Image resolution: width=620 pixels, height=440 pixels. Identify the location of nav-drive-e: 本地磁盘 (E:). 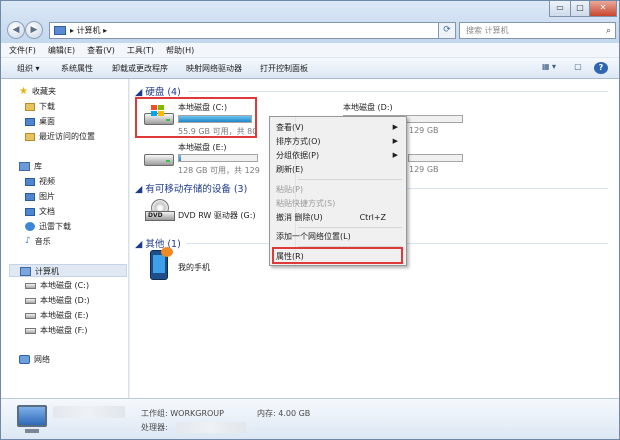
(57, 315).